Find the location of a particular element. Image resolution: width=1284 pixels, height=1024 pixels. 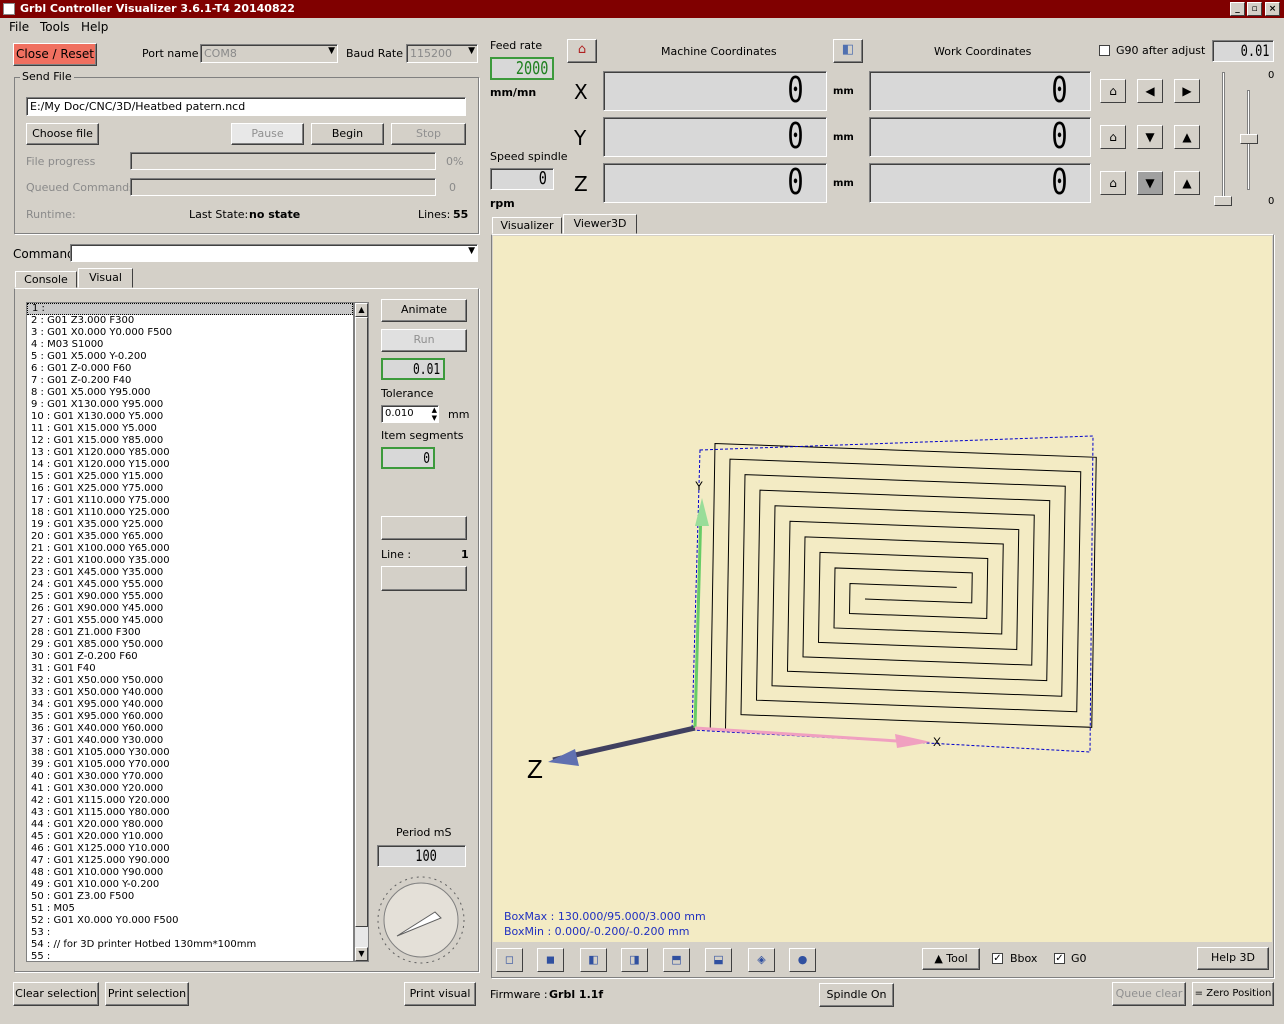

gcode-line: 40 : G01 X30.000 Y70.000 is located at coordinates (190, 777).